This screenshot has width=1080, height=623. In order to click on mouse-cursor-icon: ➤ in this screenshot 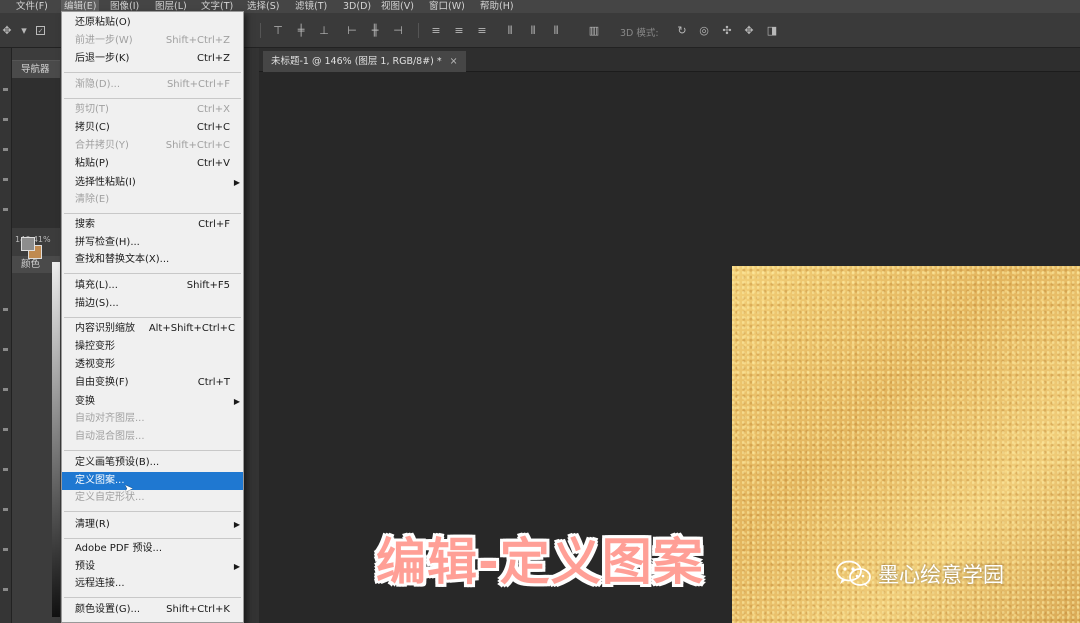, I will do `click(129, 488)`.